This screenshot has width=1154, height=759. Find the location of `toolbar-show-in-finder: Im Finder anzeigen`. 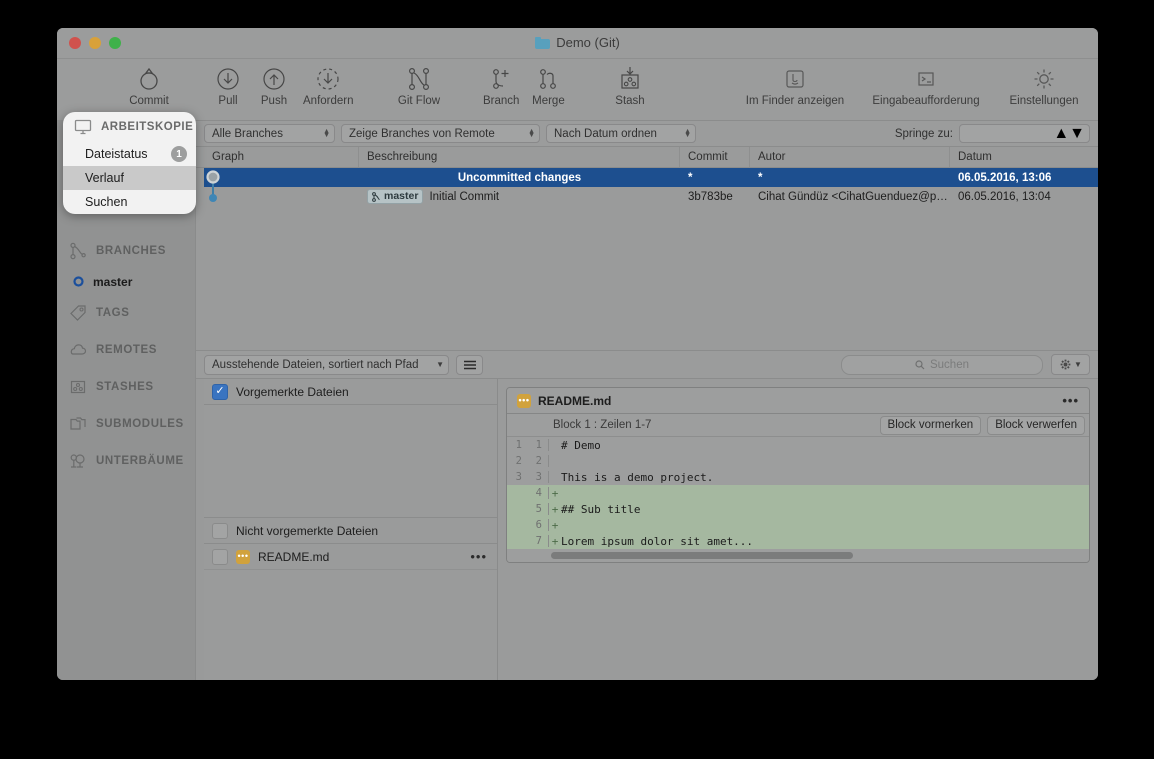

toolbar-show-in-finder: Im Finder anzeigen is located at coordinates (795, 85).